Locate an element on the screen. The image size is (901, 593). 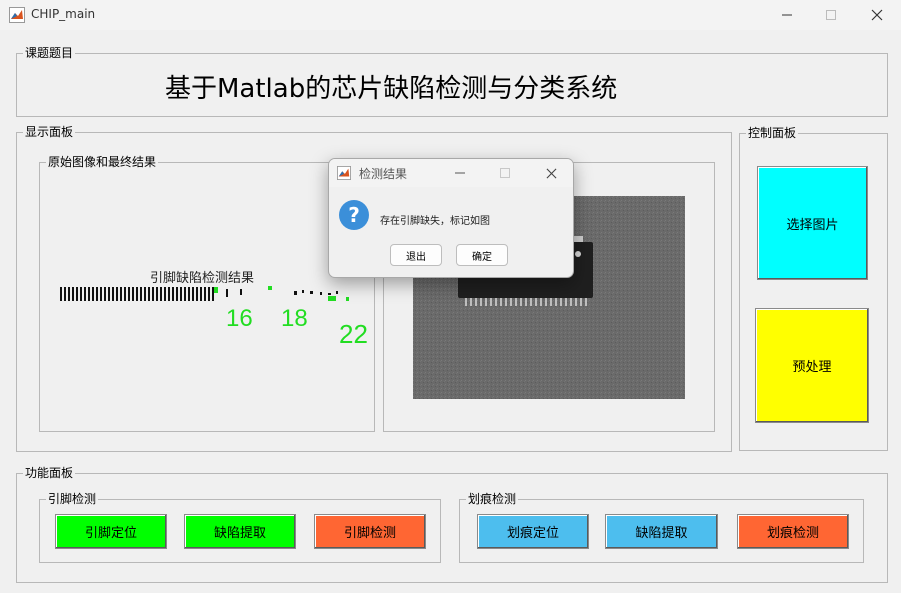
function-panel-legend: 功能面板 is located at coordinates (49, 473).